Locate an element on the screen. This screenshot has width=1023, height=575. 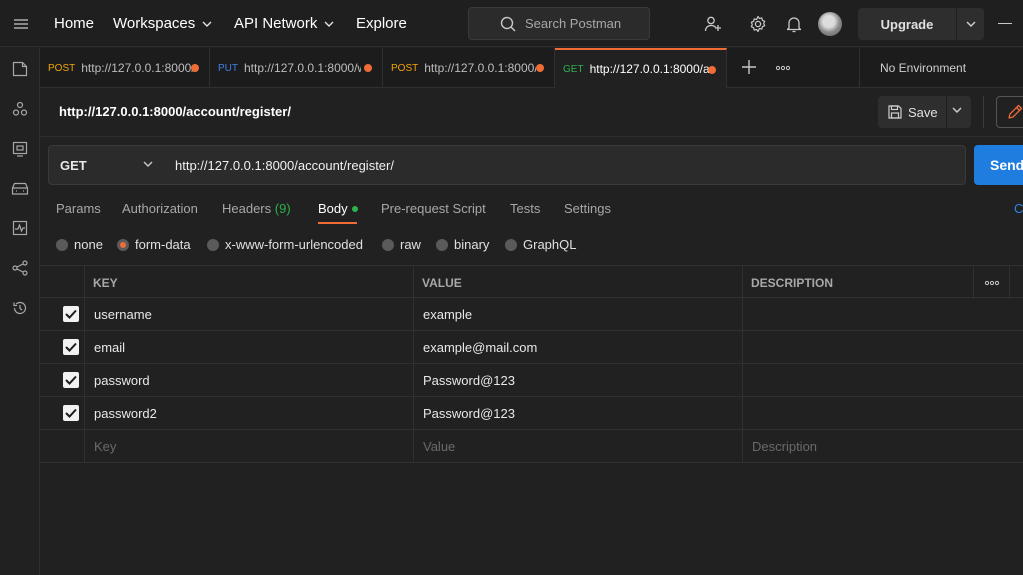
body-type-label: form-data is located at coordinates (163, 244).